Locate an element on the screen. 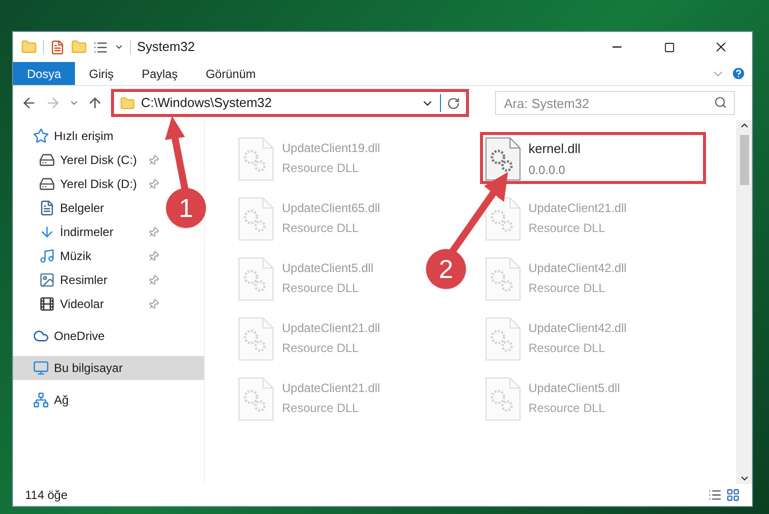  sidebar-item: İndirmeler is located at coordinates (87, 232).